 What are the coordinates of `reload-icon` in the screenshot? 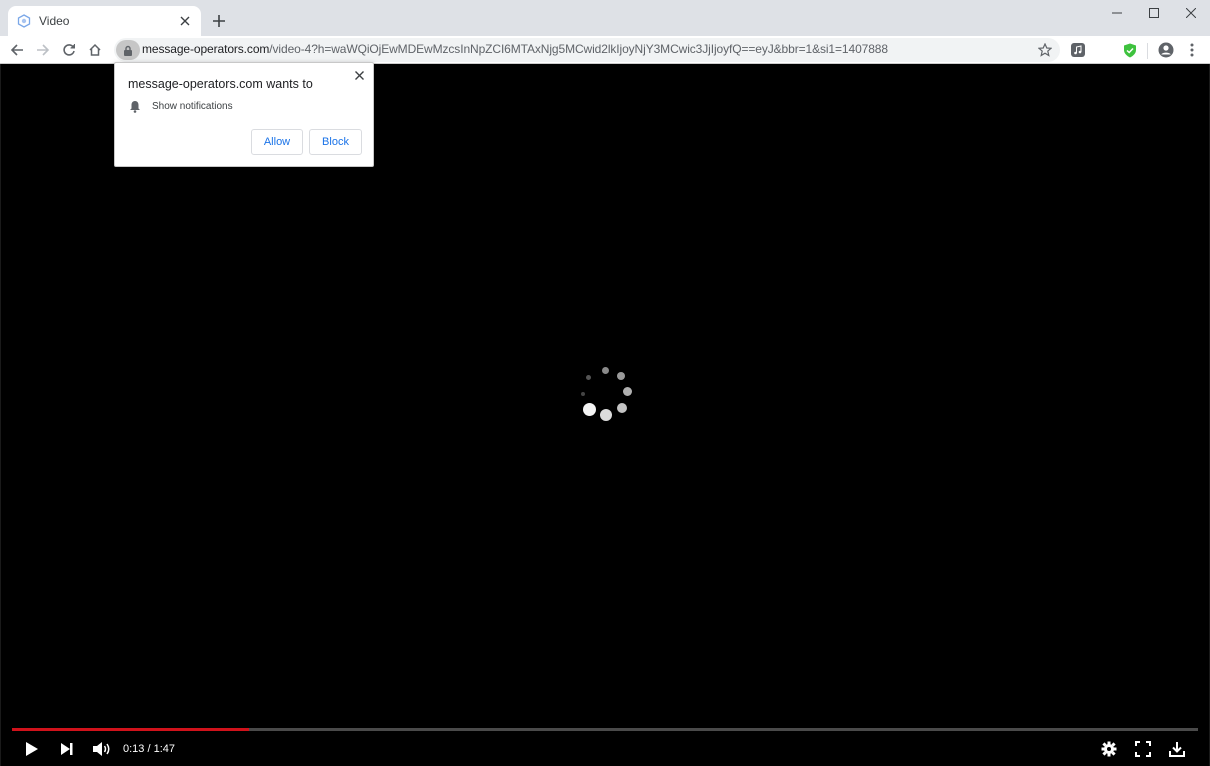 It's located at (69, 50).